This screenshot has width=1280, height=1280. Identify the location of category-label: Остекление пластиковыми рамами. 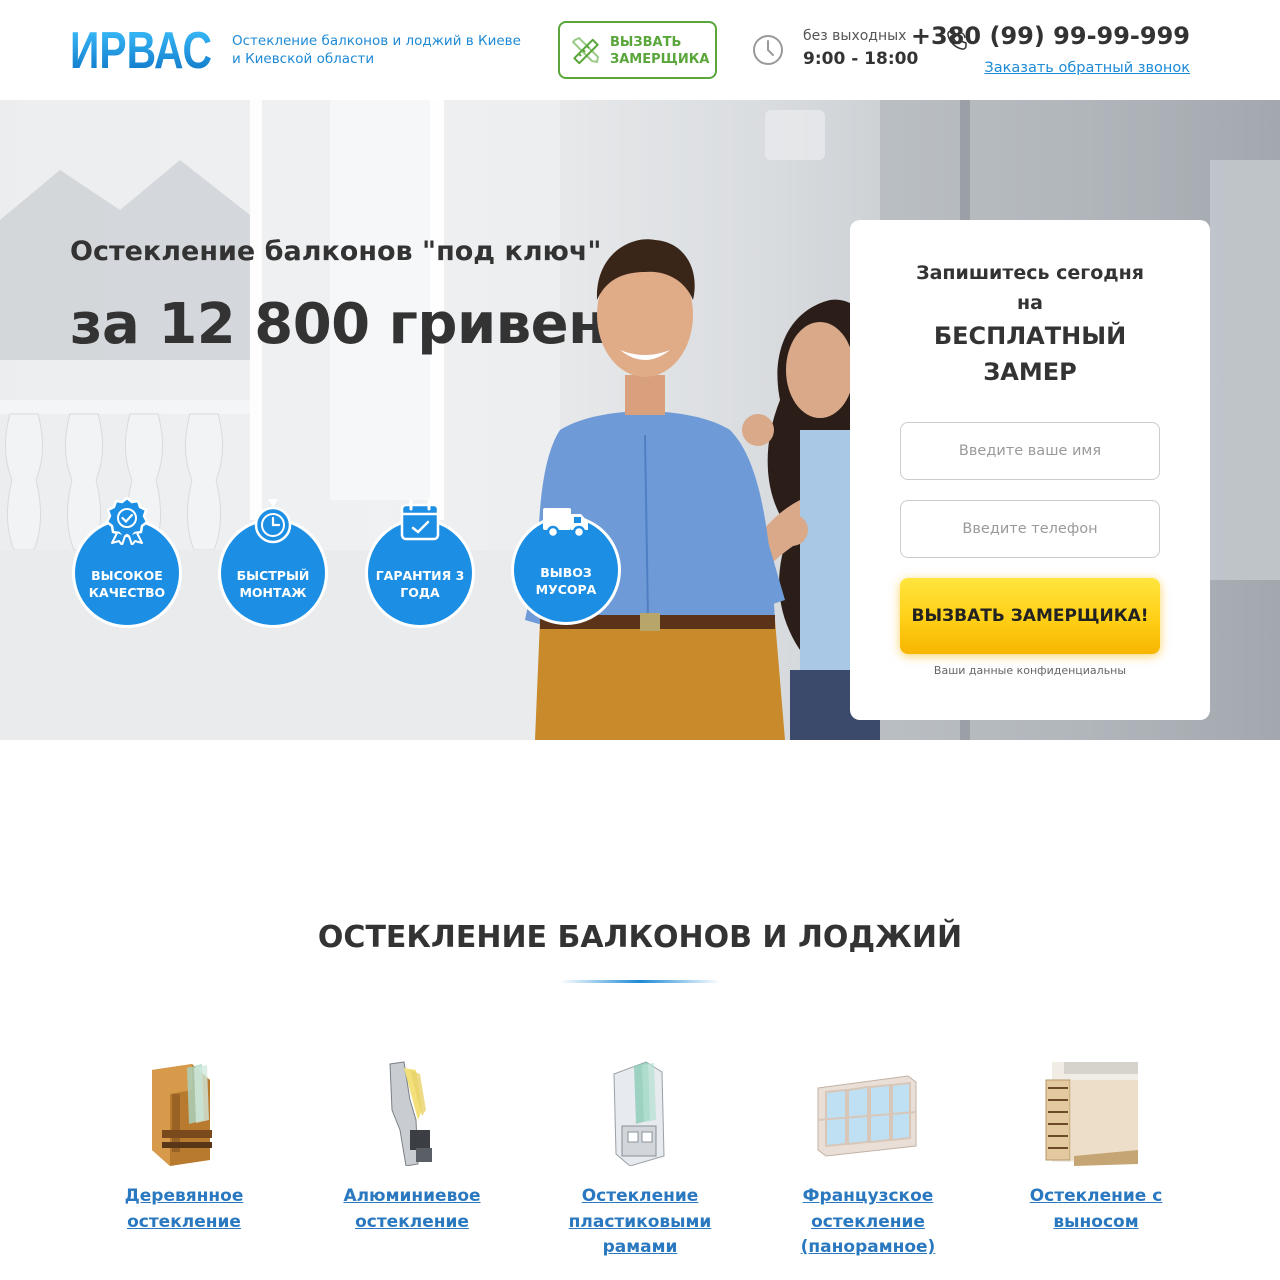
(640, 1221).